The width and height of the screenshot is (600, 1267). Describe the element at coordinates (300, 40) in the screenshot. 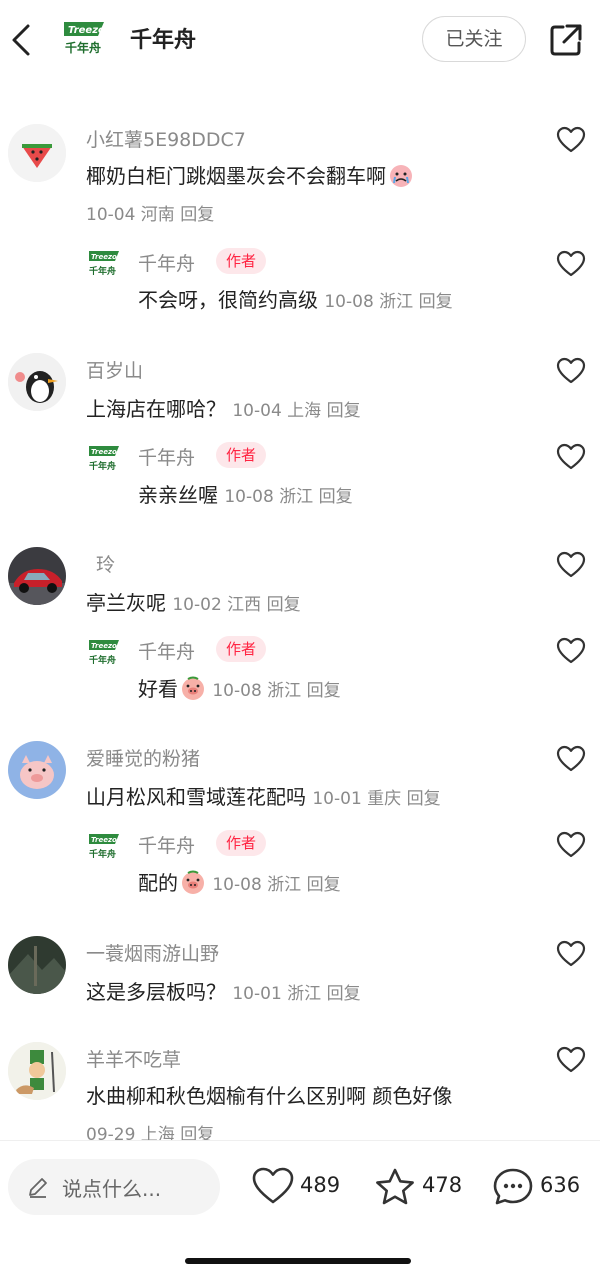

I see `top-bar: Treezo 千年舟 千年舟 已关注` at that location.